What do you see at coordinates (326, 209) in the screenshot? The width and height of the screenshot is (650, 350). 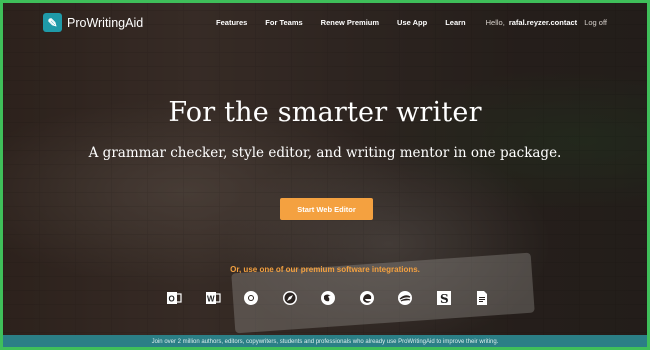 I see `start-web-editor-button: Start Web Editor` at bounding box center [326, 209].